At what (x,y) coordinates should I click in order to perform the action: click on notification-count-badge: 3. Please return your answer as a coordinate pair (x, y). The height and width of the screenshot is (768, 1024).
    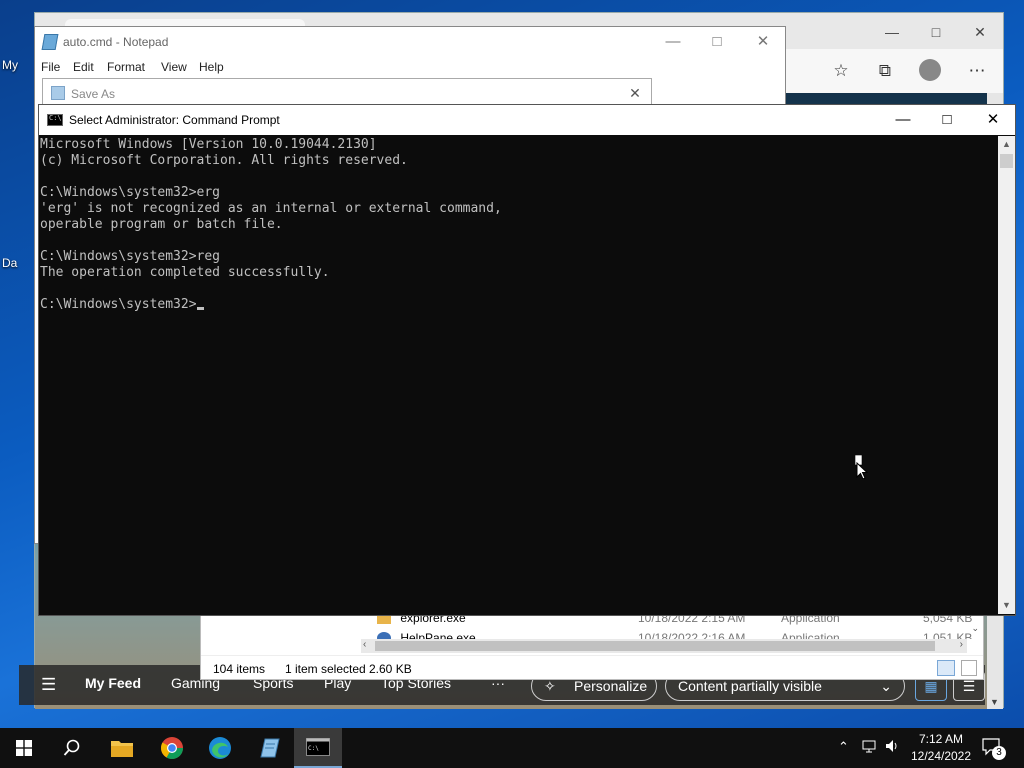
    Looking at the image, I should click on (999, 753).